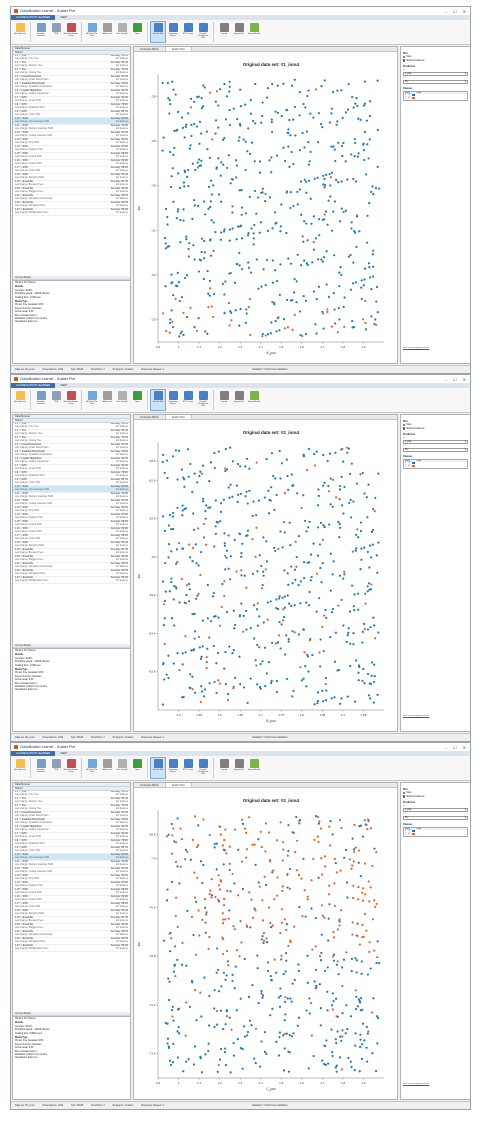 This screenshot has width=481, height=1123. I want to click on class-row: 1 ☑, so click(435, 98).